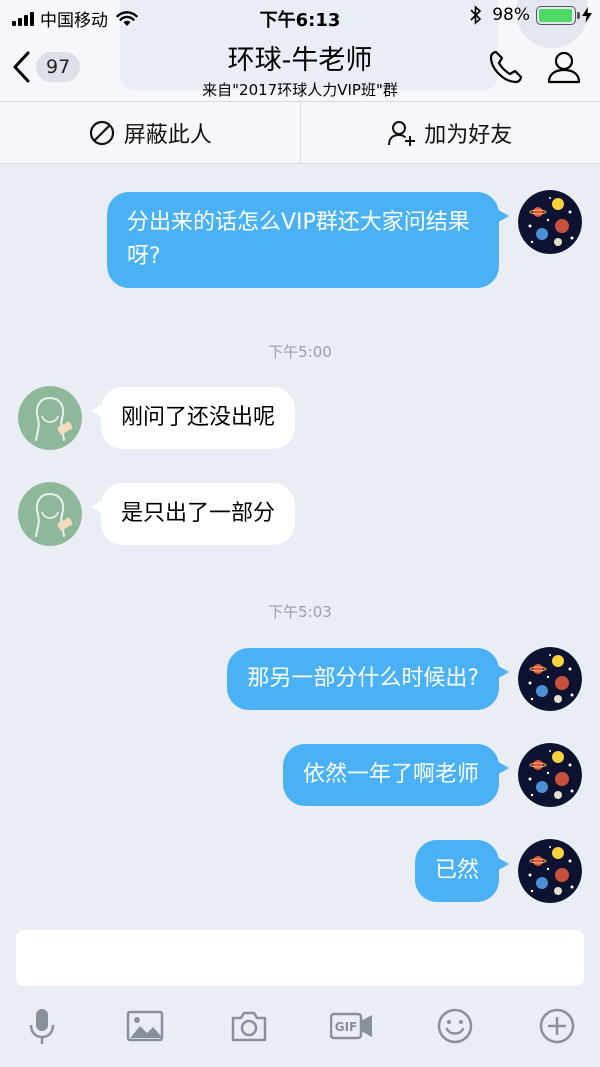  I want to click on outgoing-message: 已然, so click(462, 871).